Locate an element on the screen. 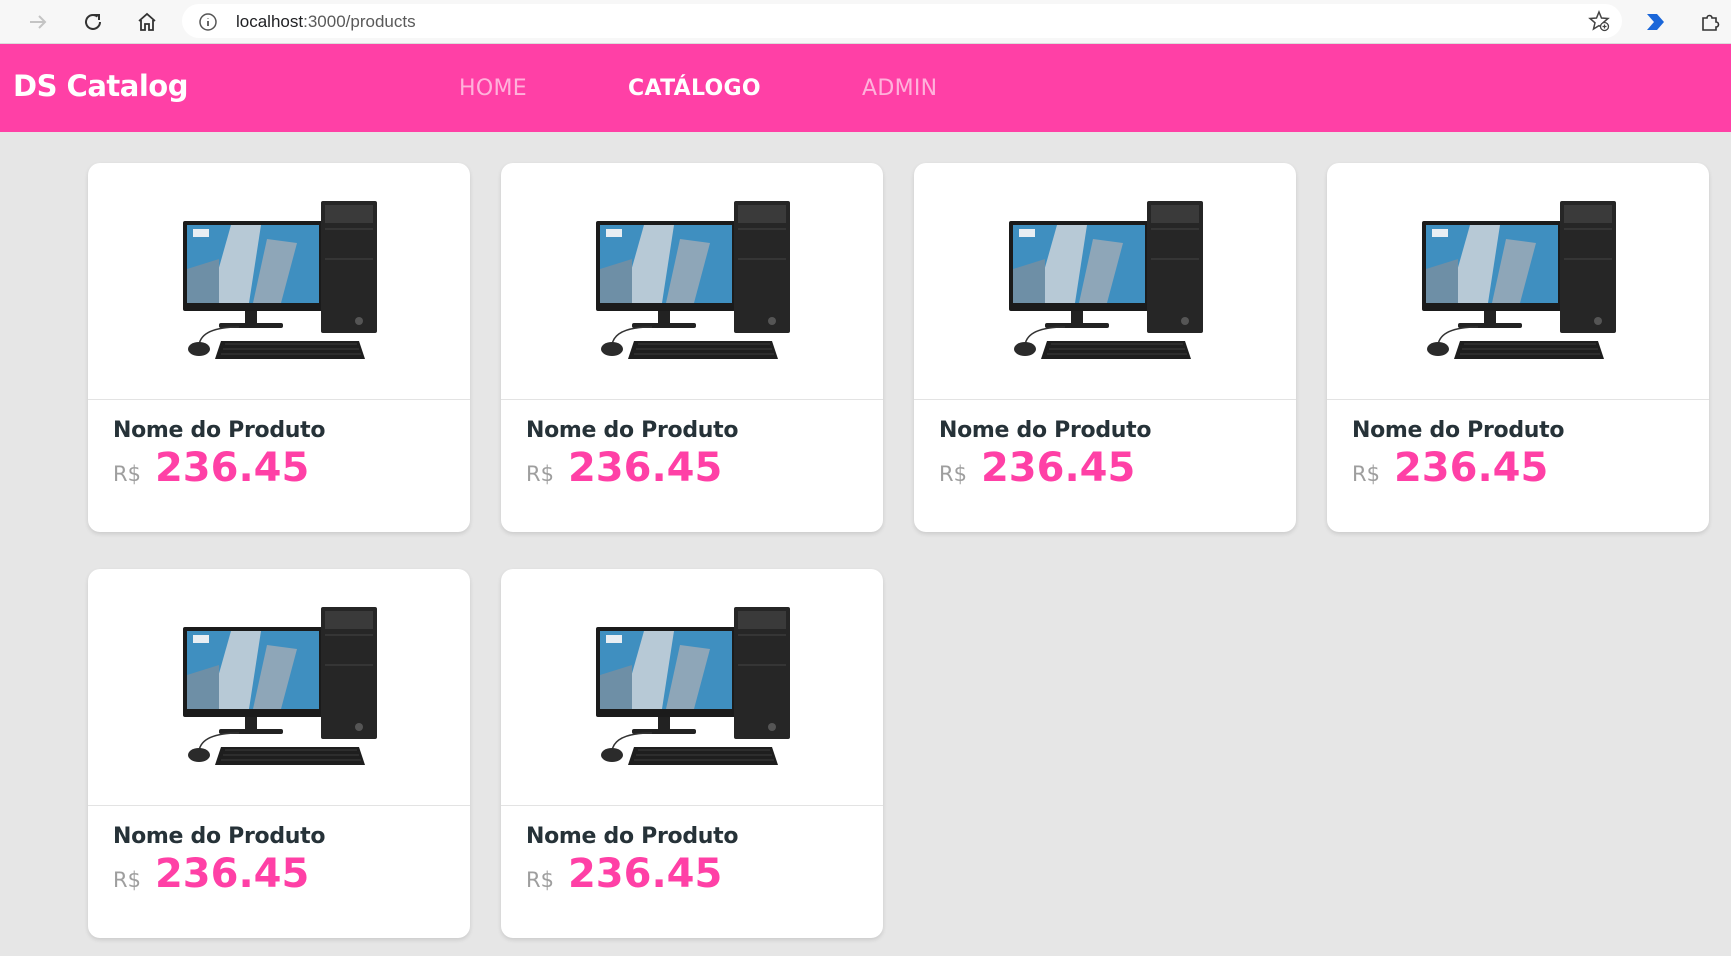 The height and width of the screenshot is (956, 1731). arrow-right-icon is located at coordinates (38, 22).